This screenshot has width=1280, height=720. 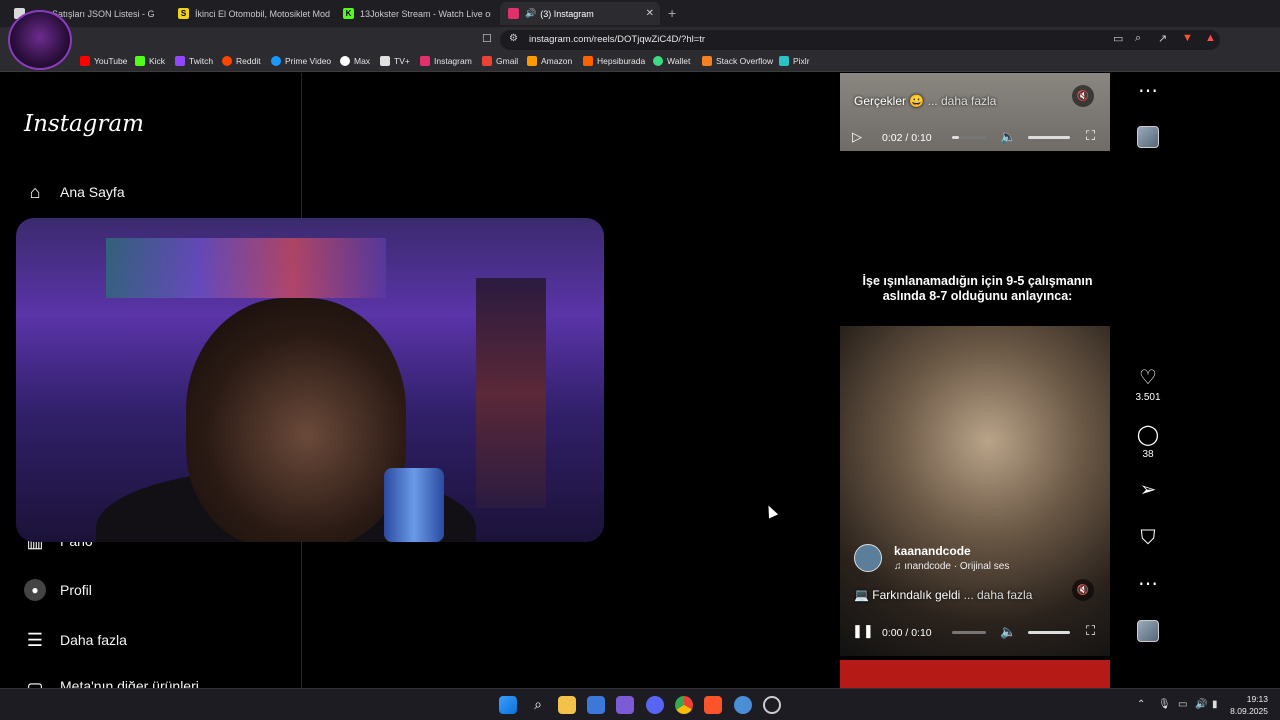 I want to click on network-icon: ▭, so click(x=1182, y=704).